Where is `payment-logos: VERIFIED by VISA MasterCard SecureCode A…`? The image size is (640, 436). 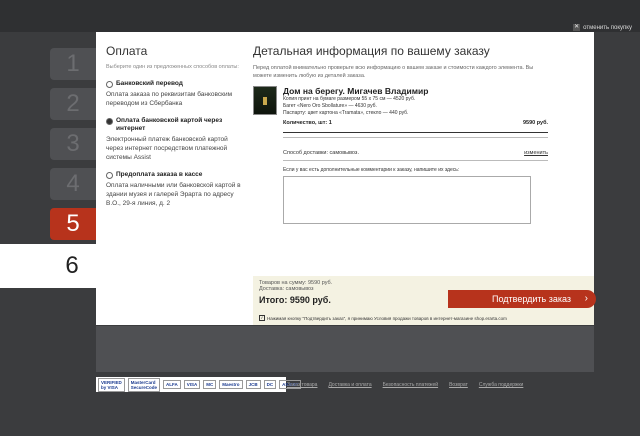 payment-logos: VERIFIED by VISA MasterCard SecureCode A… is located at coordinates (199, 384).